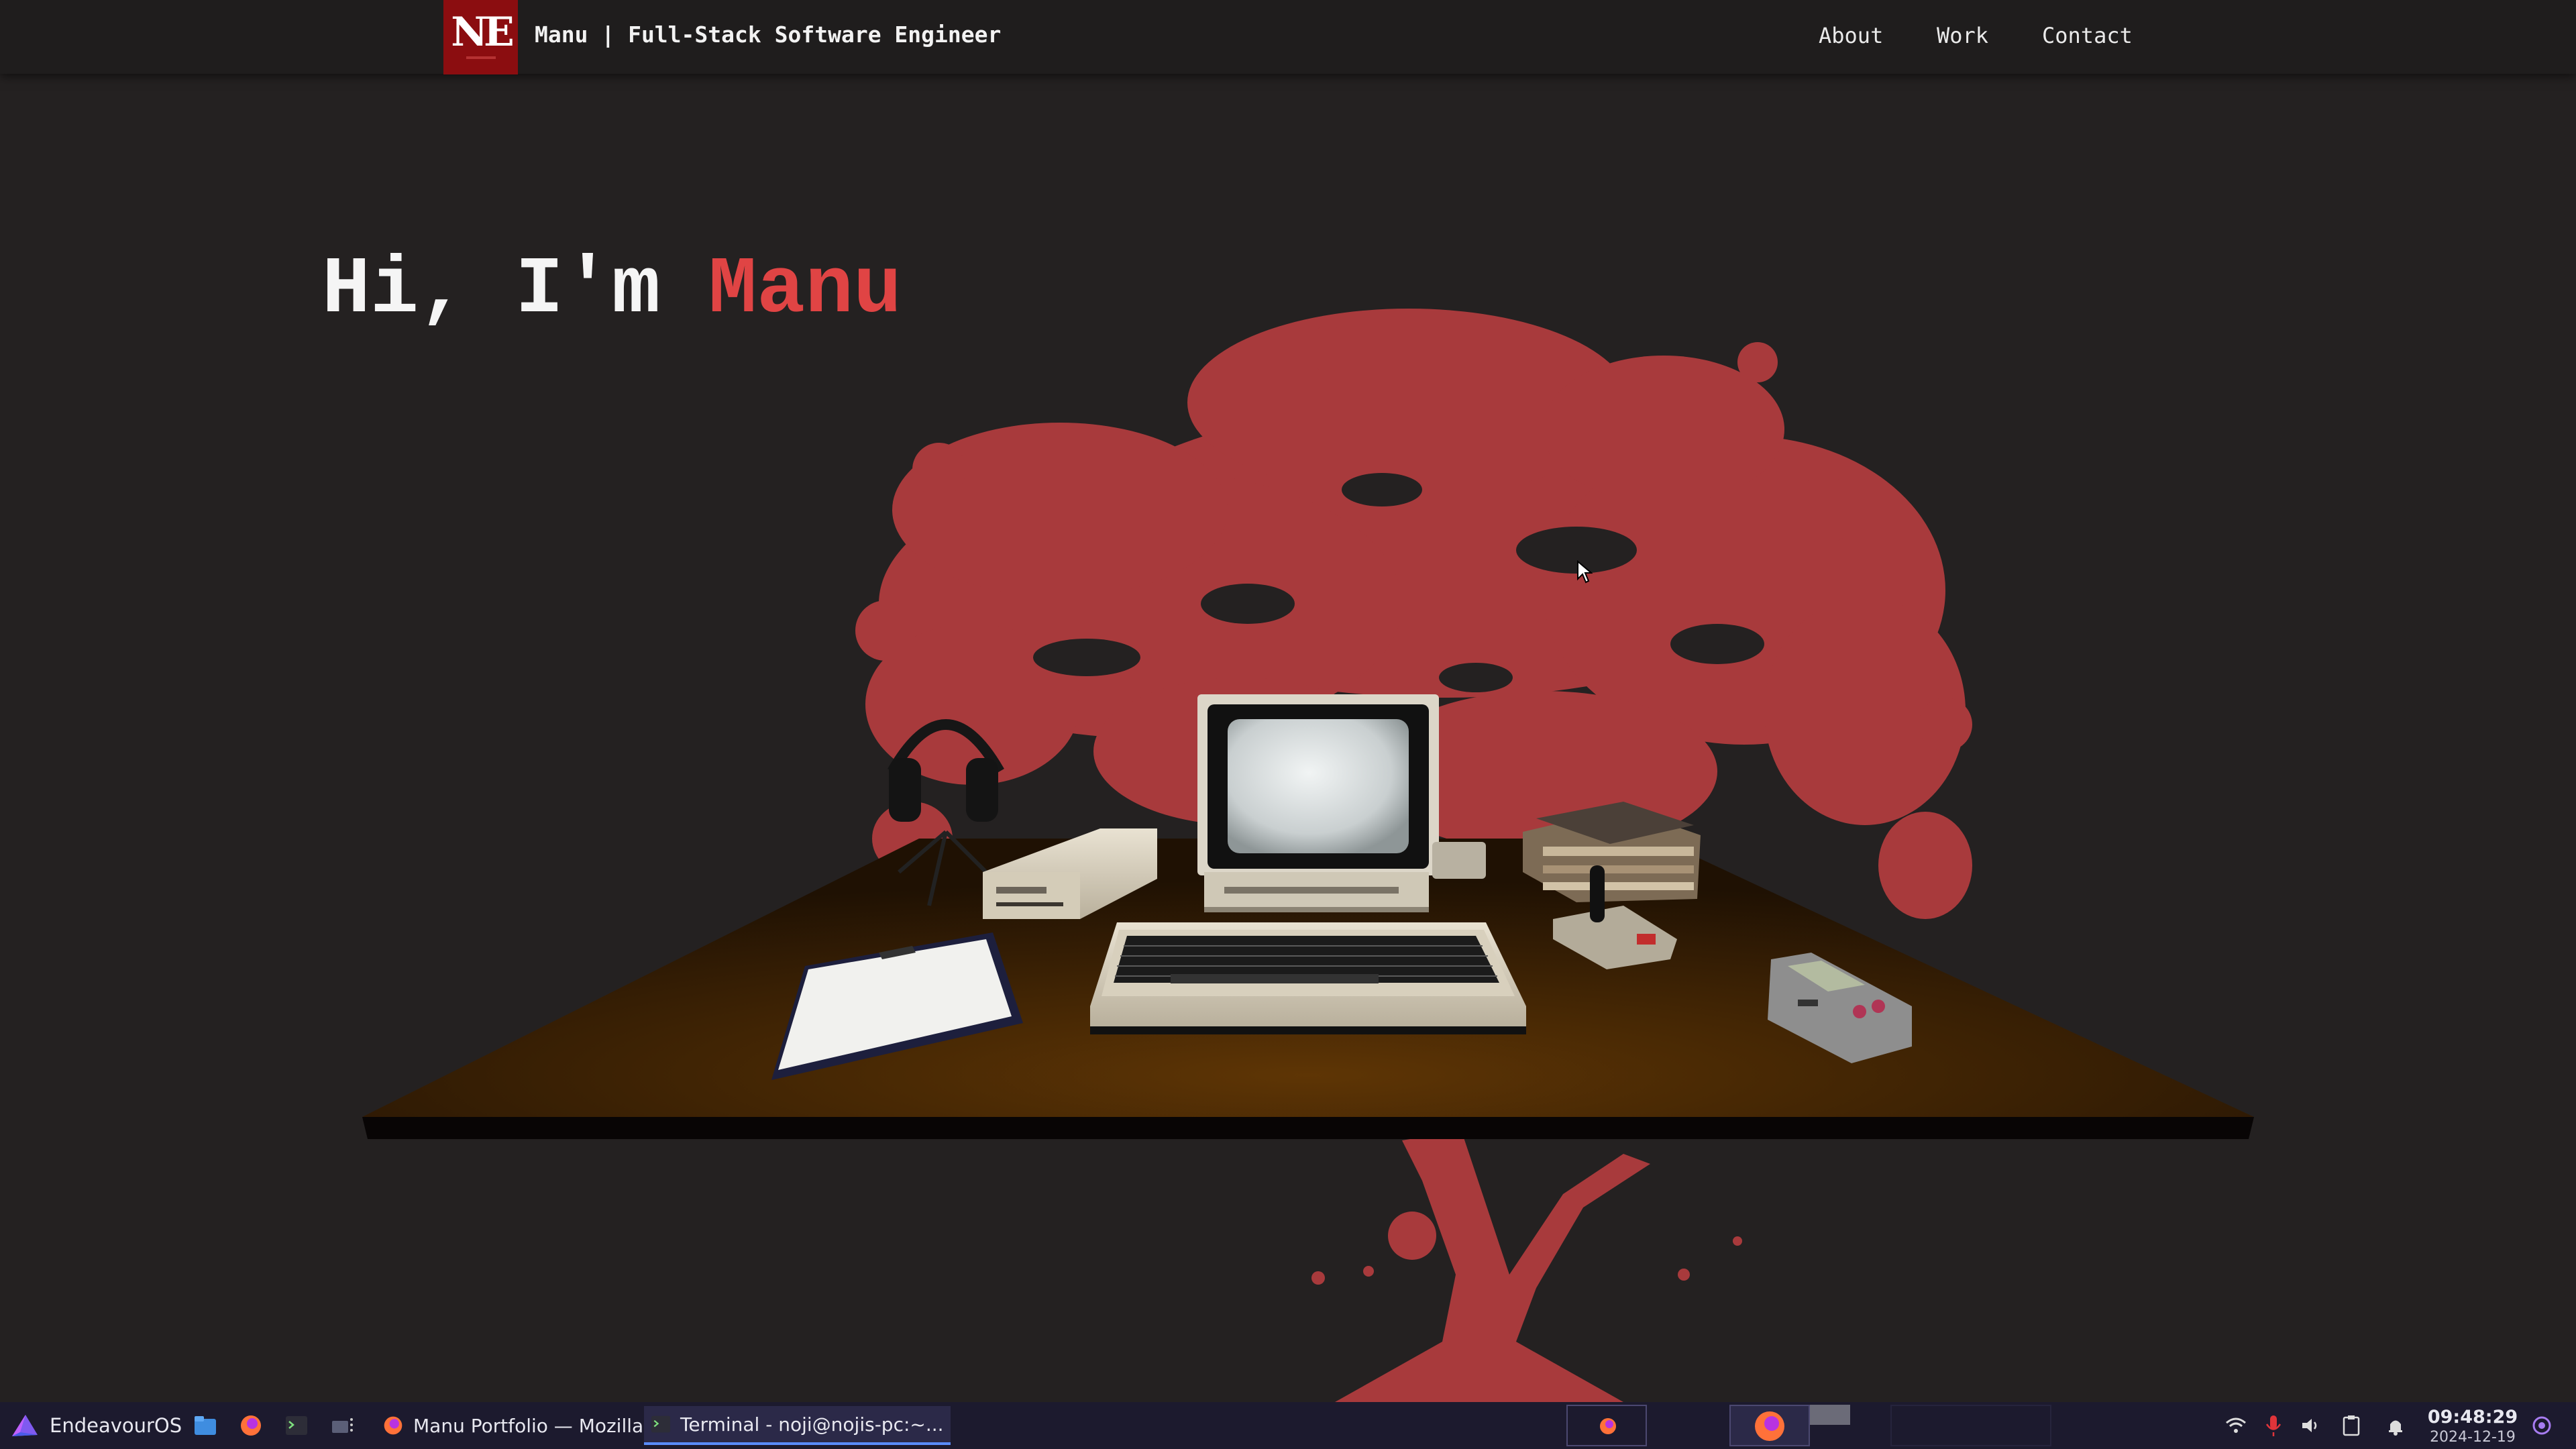 This screenshot has height=1449, width=2576. I want to click on pager-window-preview, so click(1830, 1415).